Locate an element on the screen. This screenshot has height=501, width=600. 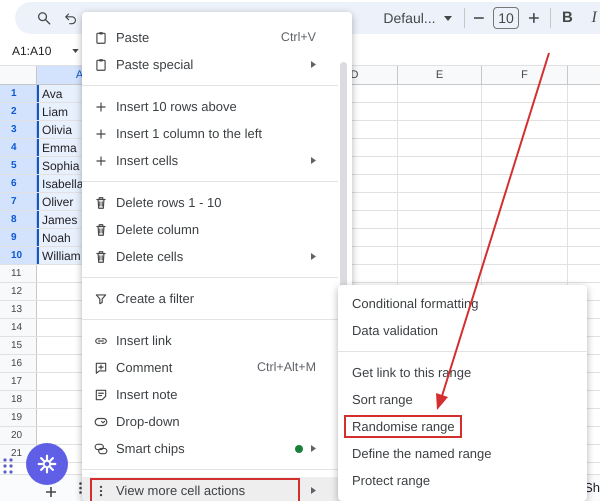
menu-label: Drop-down is located at coordinates (148, 421).